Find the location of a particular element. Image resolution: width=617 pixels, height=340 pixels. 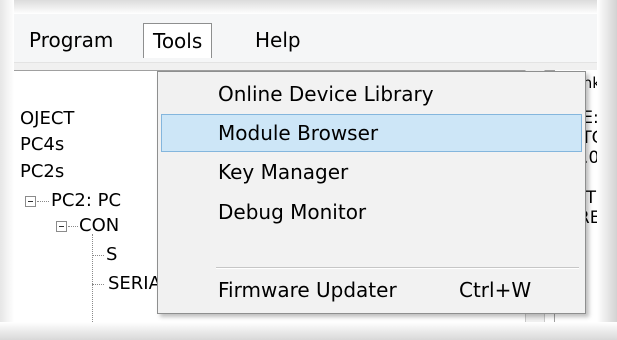

tree-node-pc2: PC2: PC is located at coordinates (86, 201).